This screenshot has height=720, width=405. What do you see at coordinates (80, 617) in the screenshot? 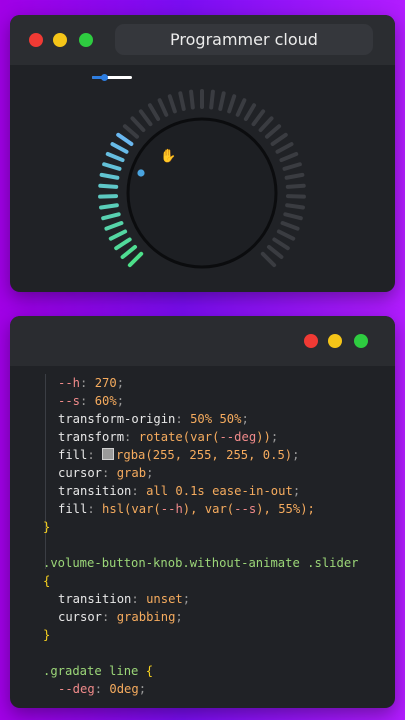
I see `code-token: cursor` at bounding box center [80, 617].